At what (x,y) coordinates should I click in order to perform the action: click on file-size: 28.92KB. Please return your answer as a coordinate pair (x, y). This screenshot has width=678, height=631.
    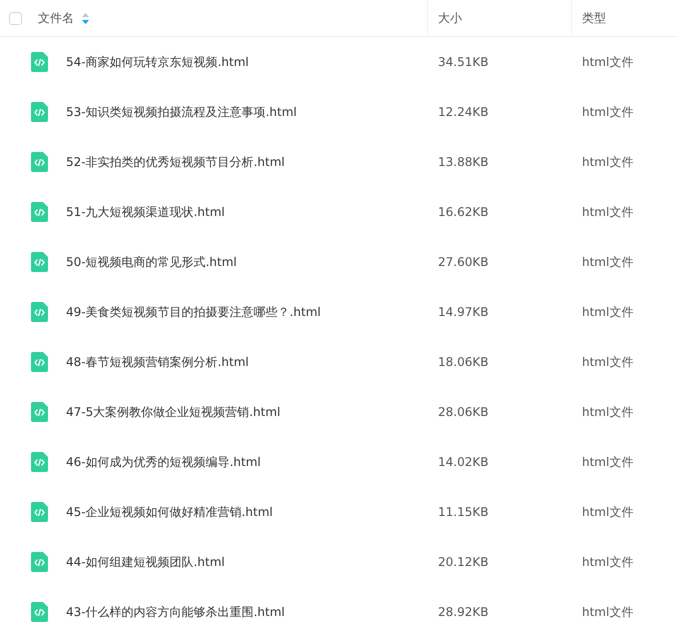
    Looking at the image, I should click on (463, 612).